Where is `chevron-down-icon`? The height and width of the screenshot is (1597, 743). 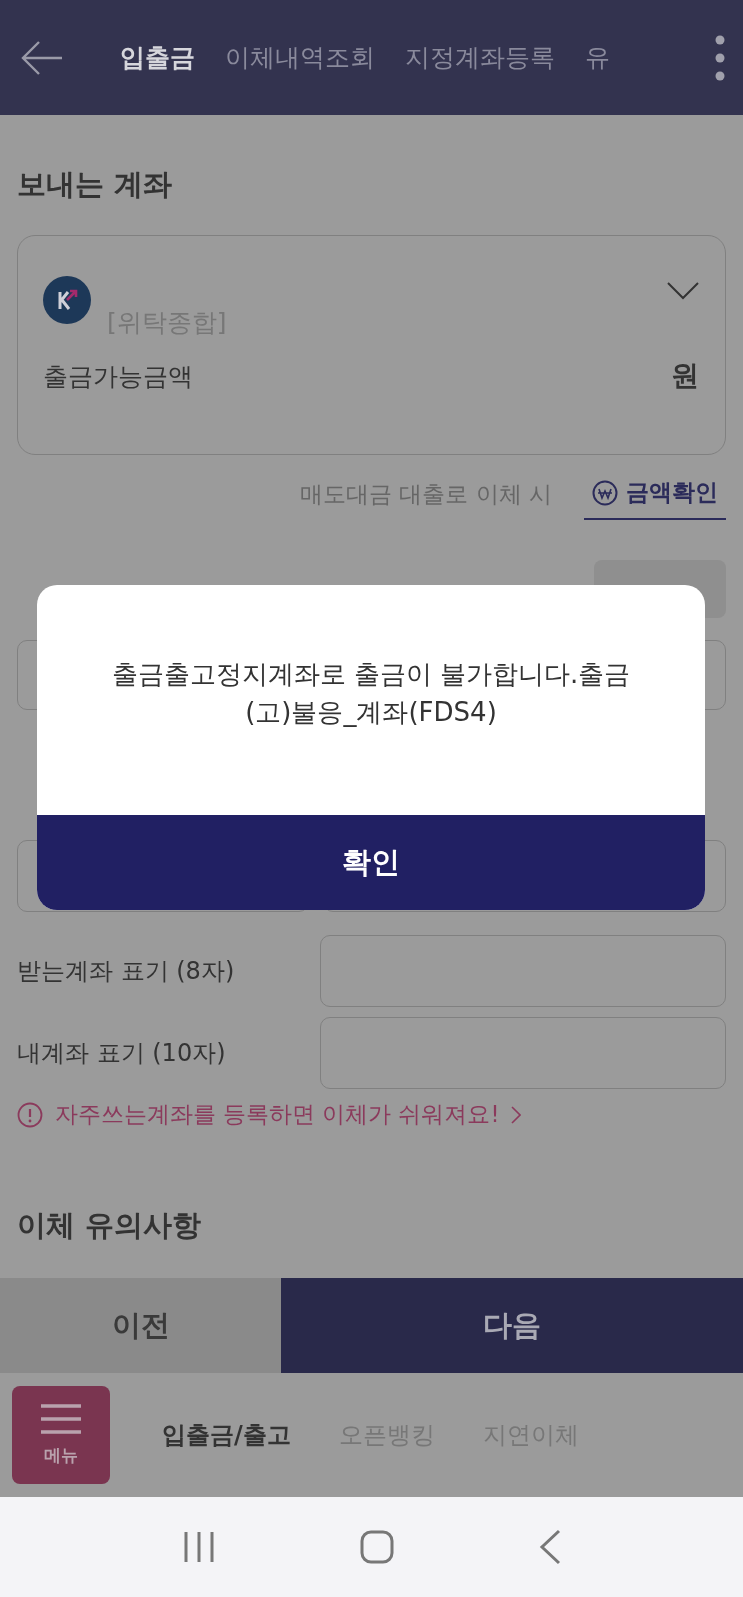
chevron-down-icon is located at coordinates (683, 291).